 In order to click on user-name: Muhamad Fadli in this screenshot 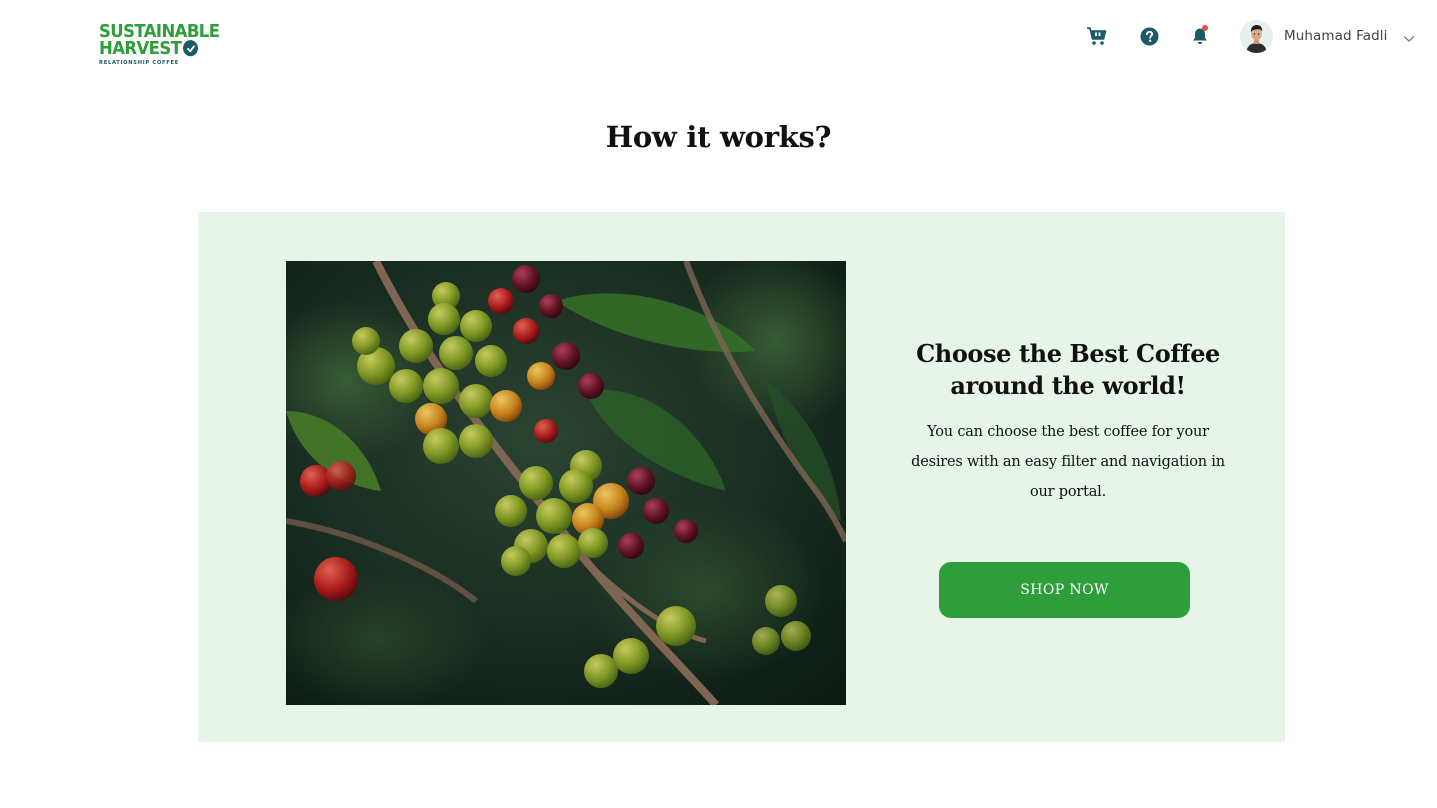, I will do `click(1336, 36)`.